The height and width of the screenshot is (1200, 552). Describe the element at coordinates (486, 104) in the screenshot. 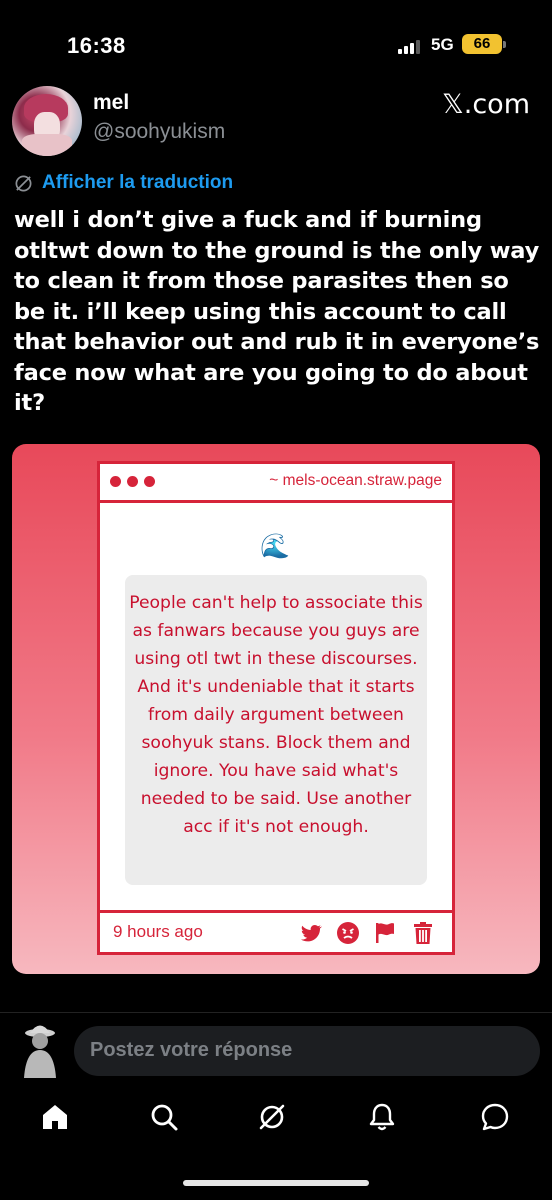

I see `x-logo: 𝕏.com` at that location.